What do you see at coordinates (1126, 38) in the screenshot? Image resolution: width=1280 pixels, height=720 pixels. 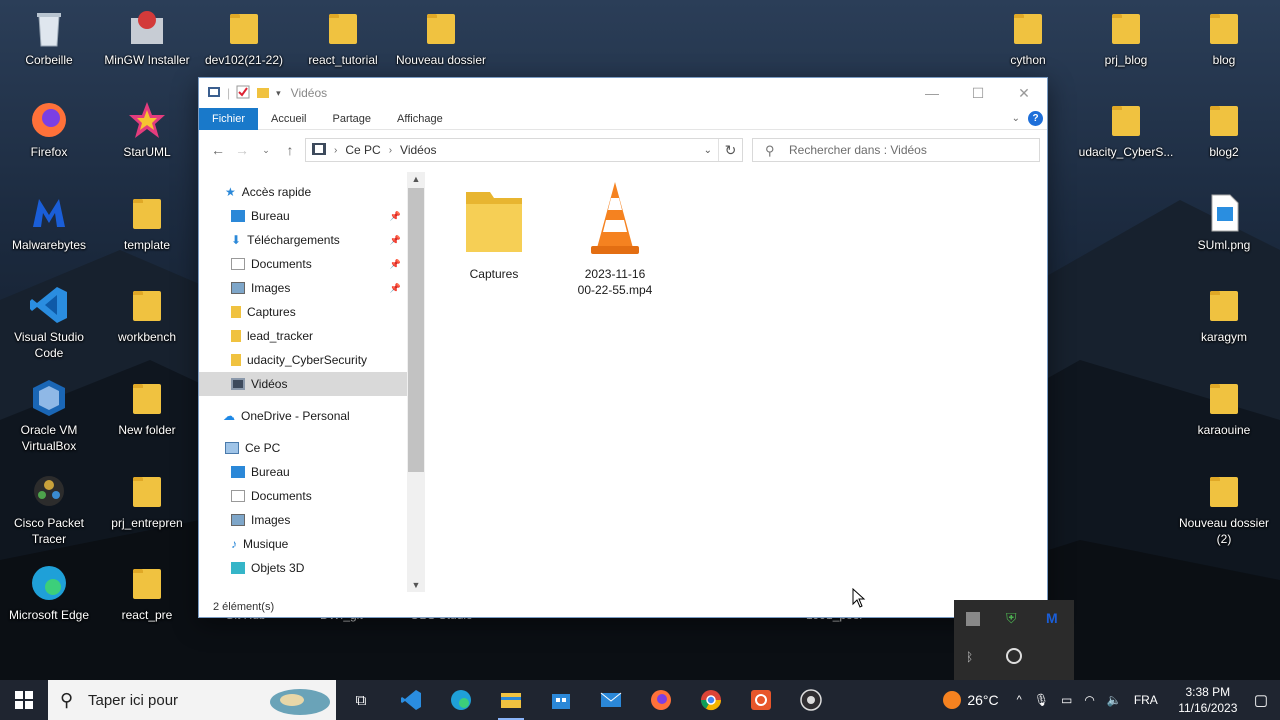 I see `desktop-folder-prj-blog: prj_blog` at bounding box center [1126, 38].